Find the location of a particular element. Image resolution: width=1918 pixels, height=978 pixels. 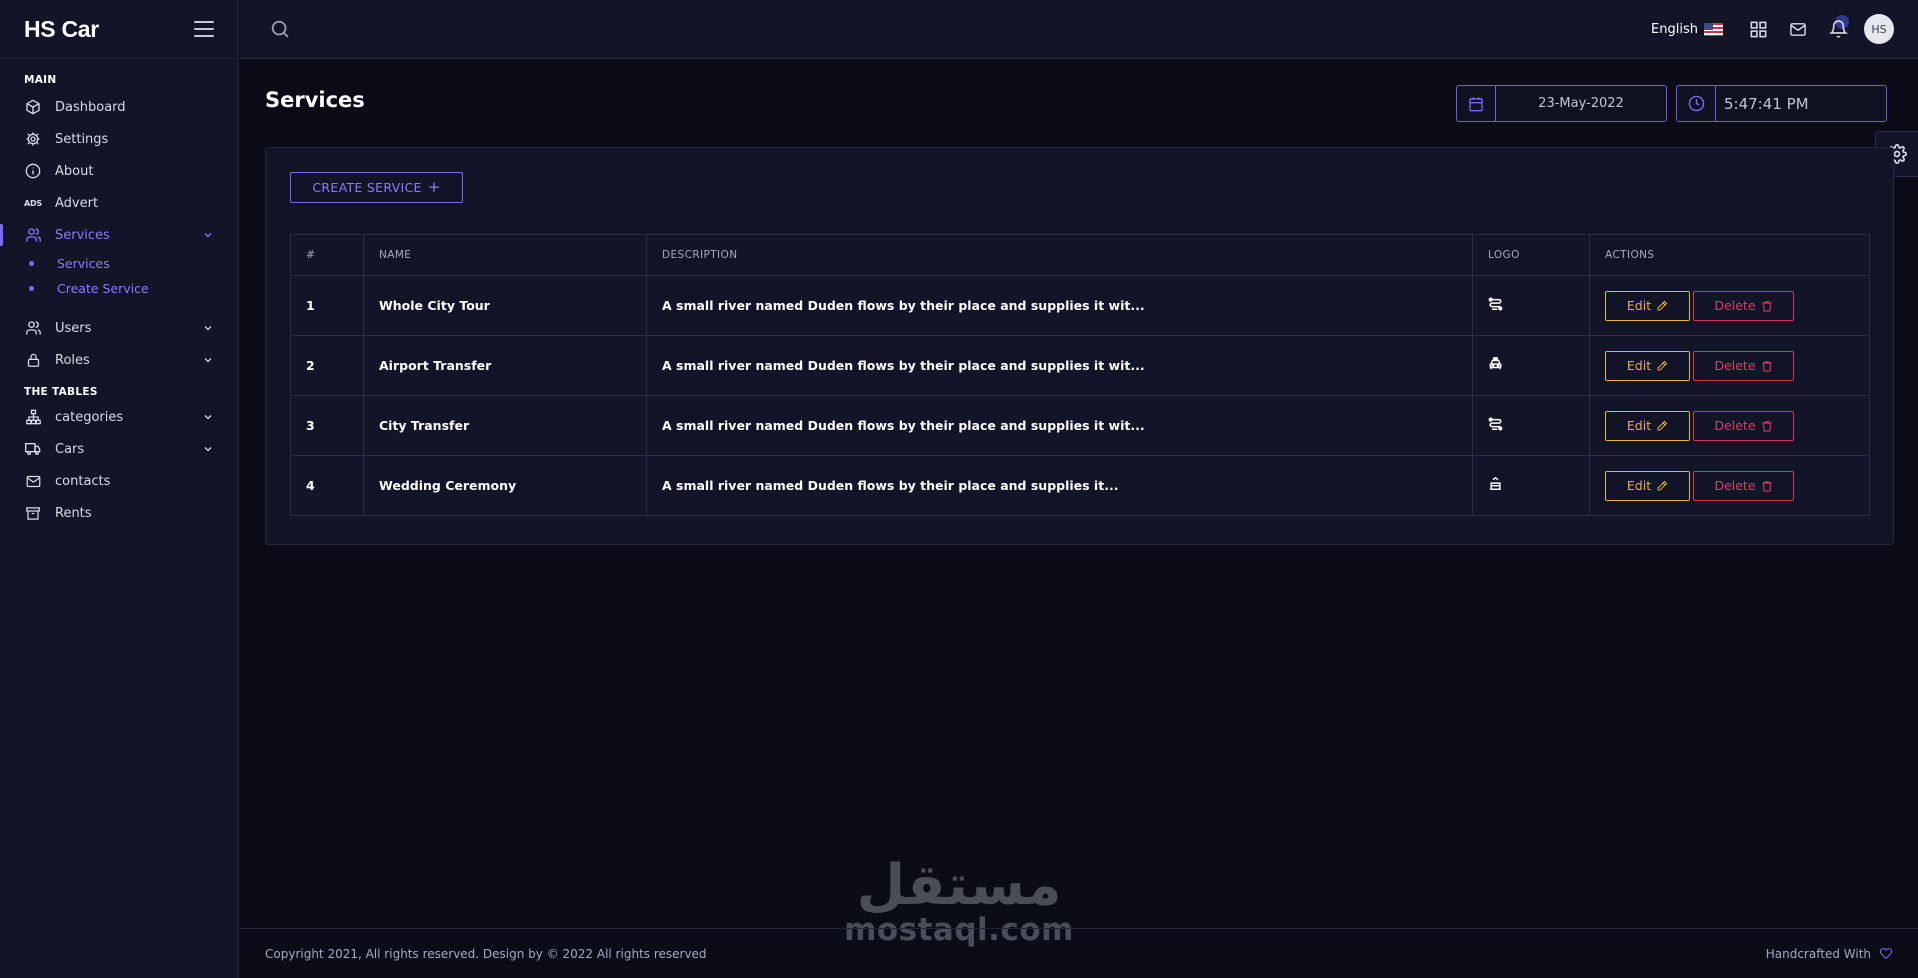

column-header: LOGO is located at coordinates (1531, 255).